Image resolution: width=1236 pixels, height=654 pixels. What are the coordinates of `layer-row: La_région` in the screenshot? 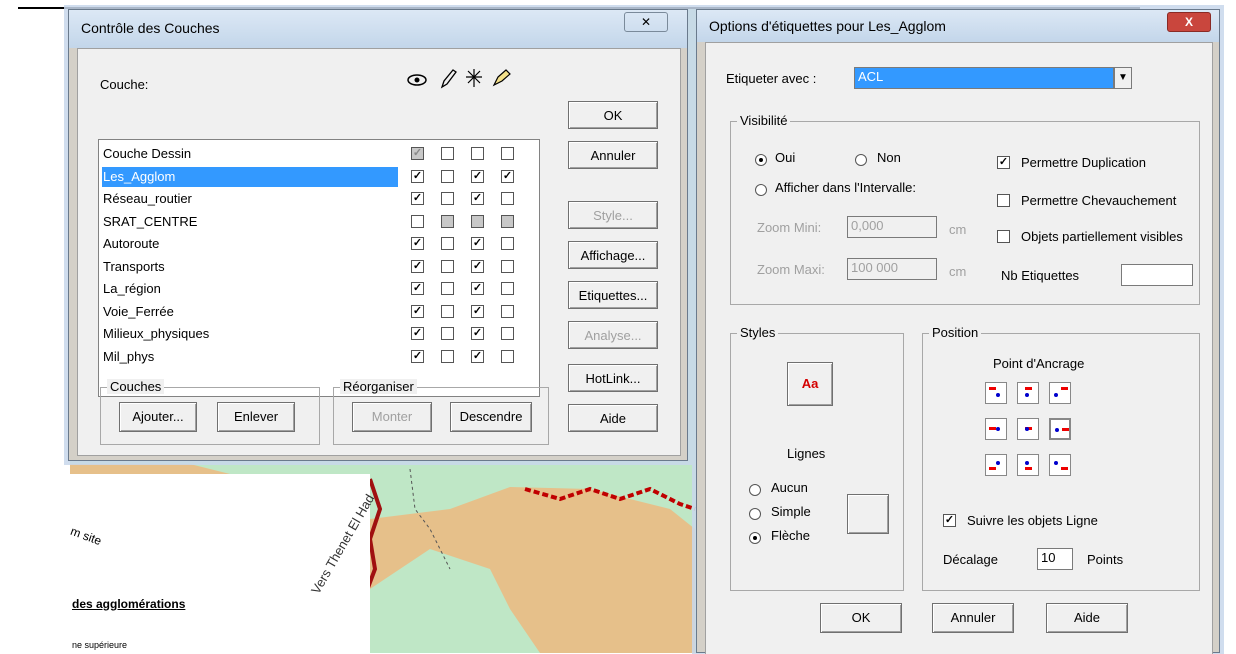 It's located at (250, 289).